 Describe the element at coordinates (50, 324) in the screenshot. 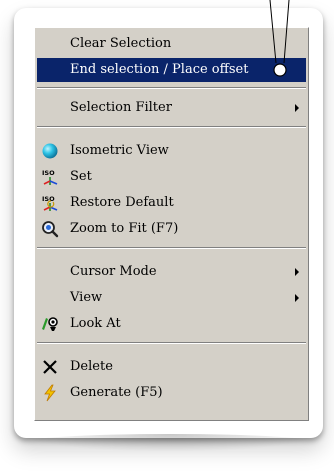

I see `look-at-icon` at that location.